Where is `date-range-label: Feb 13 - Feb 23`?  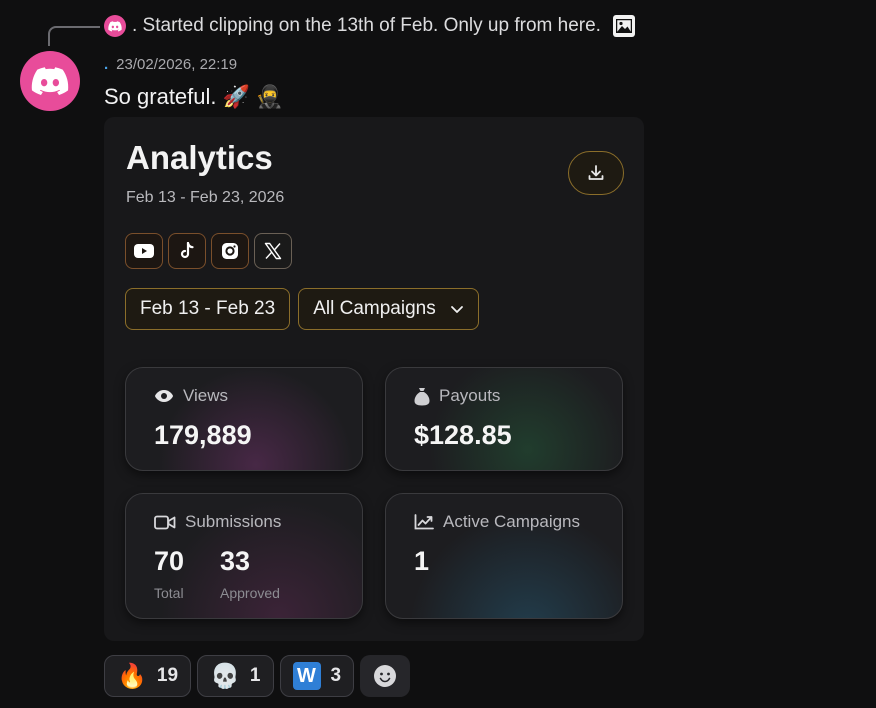 date-range-label: Feb 13 - Feb 23 is located at coordinates (208, 308).